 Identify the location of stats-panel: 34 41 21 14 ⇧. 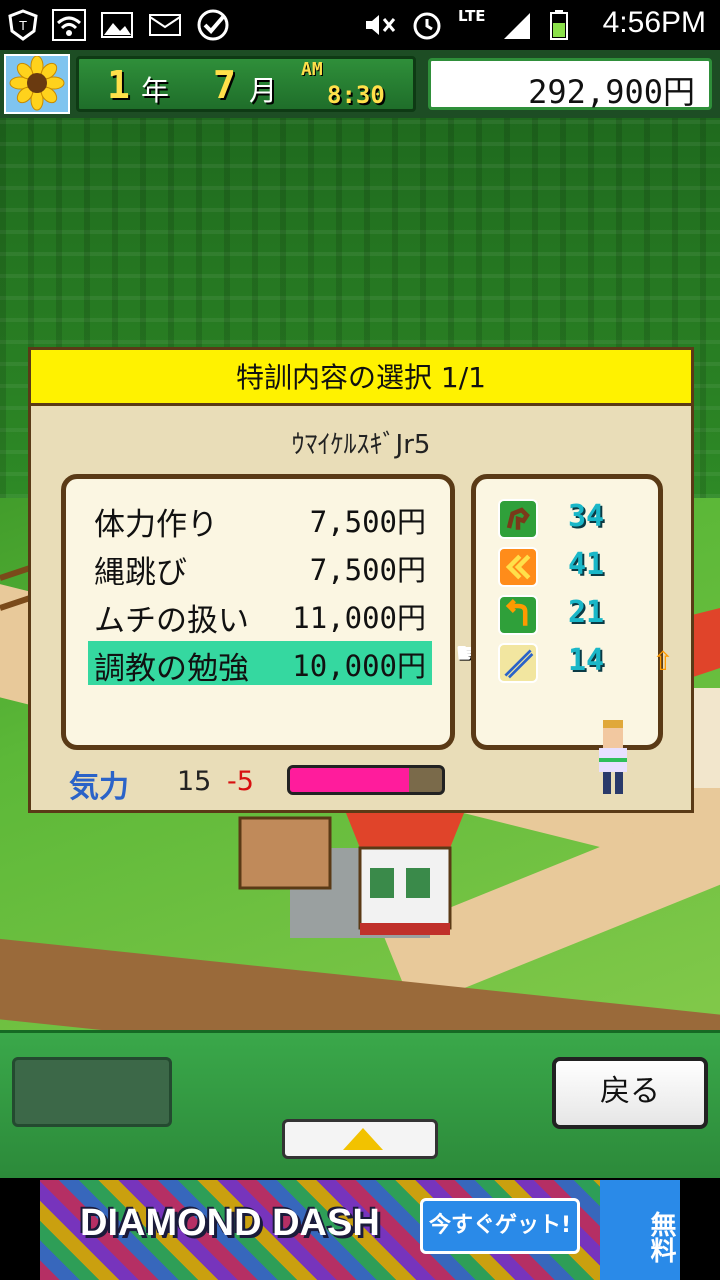
(572, 612).